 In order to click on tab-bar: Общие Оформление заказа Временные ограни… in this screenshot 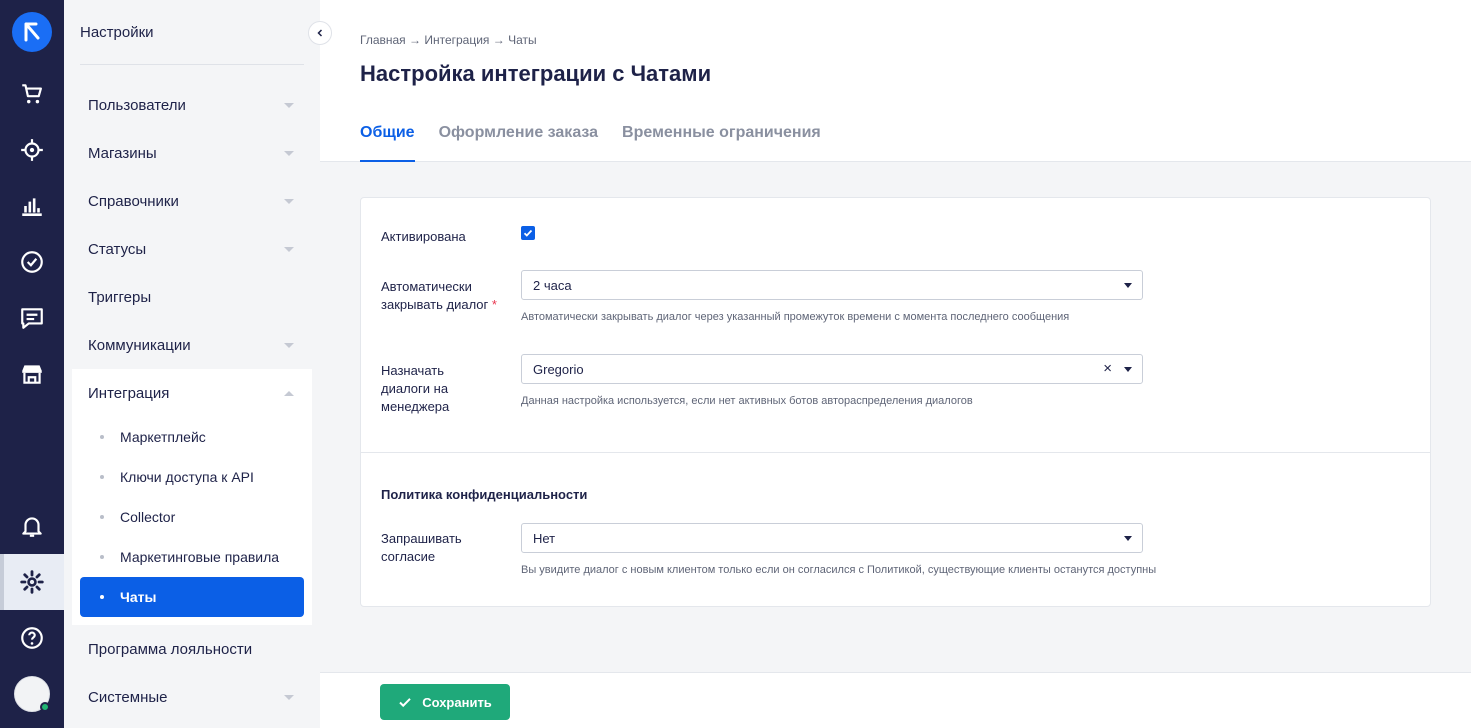, I will do `click(590, 143)`.